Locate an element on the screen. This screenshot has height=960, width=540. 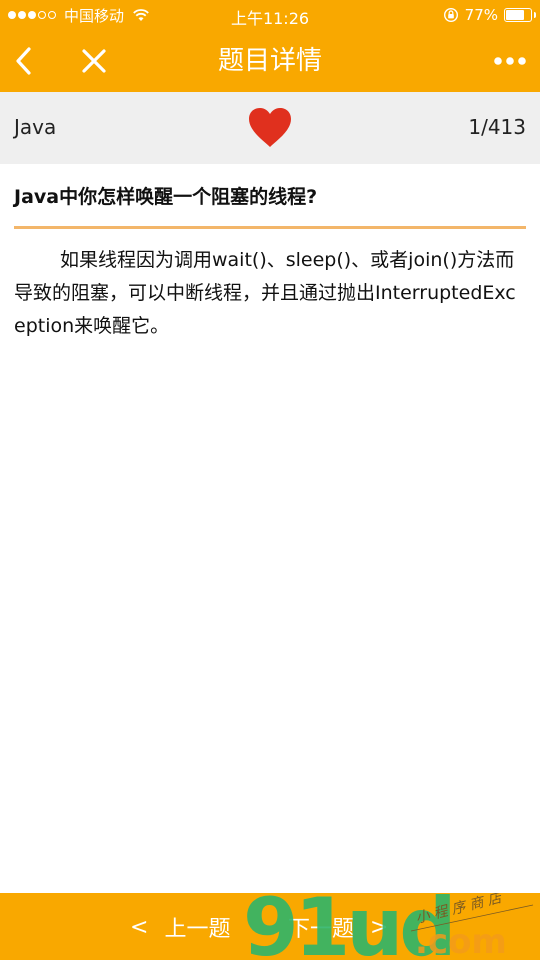
rotation-lock-icon is located at coordinates (450, 15).